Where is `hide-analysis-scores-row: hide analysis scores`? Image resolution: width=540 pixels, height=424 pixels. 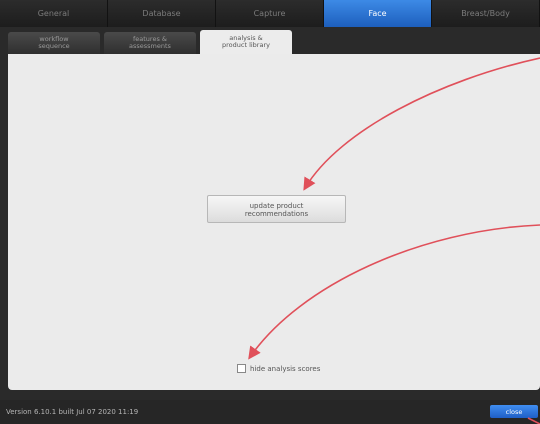 hide-analysis-scores-row: hide analysis scores is located at coordinates (278, 368).